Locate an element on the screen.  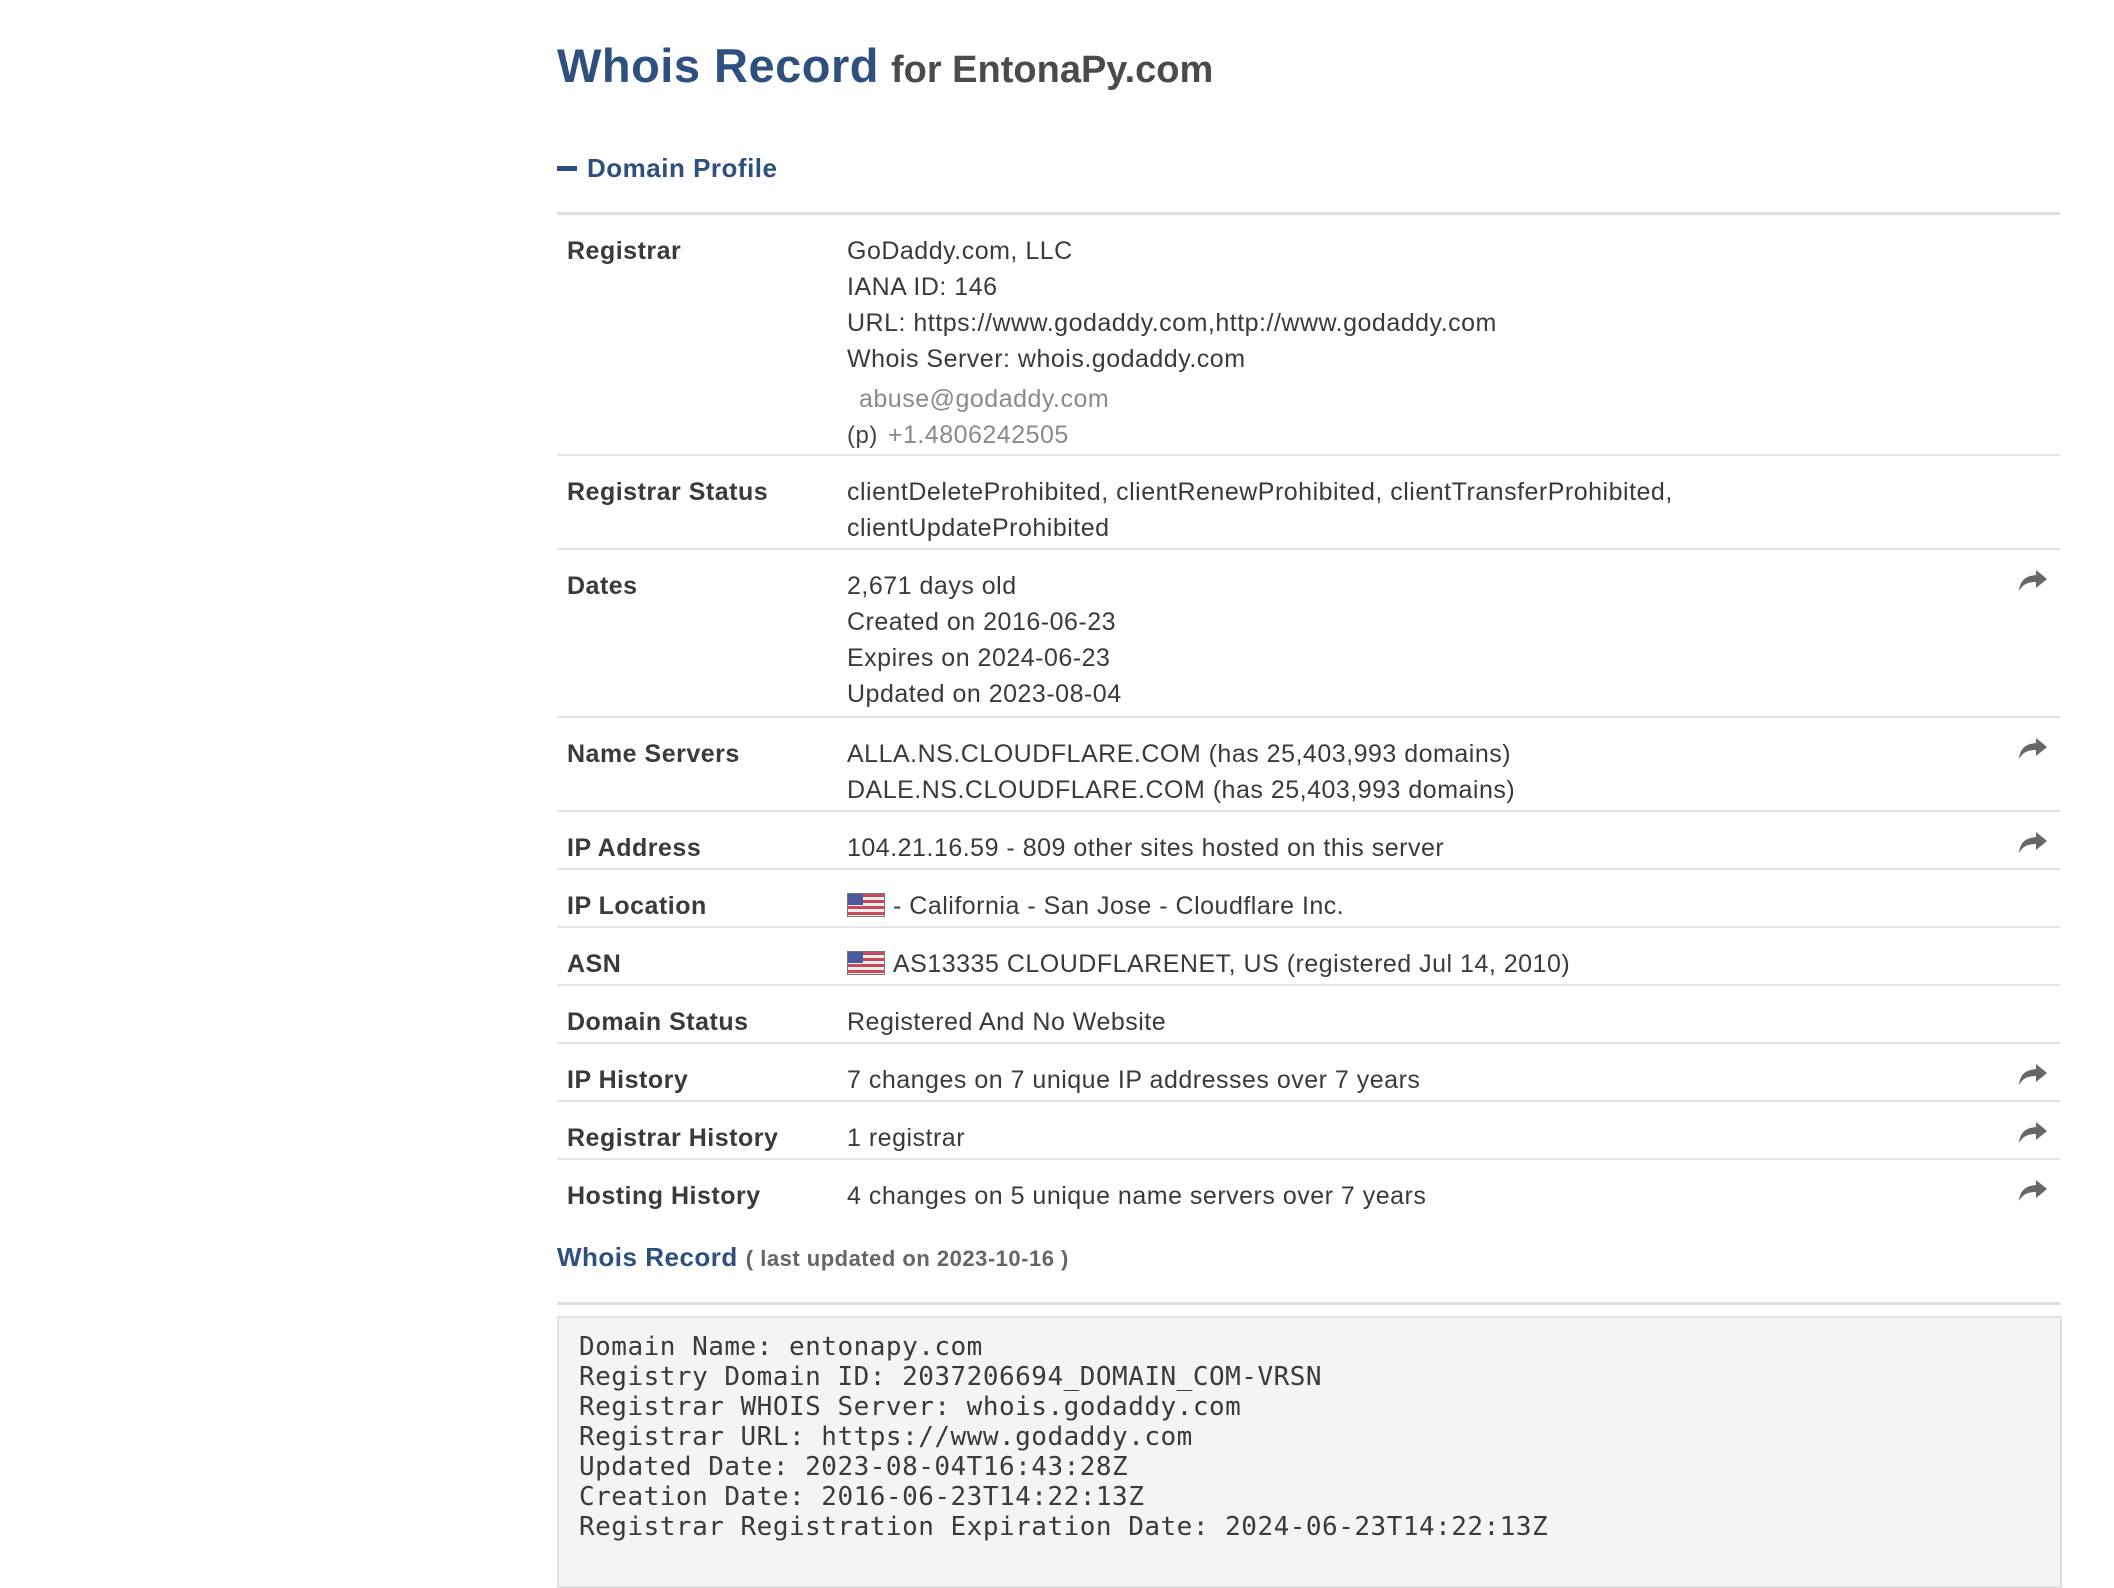
row-registrar-history: Registrar History 1 registrar is located at coordinates (1308, 1130).